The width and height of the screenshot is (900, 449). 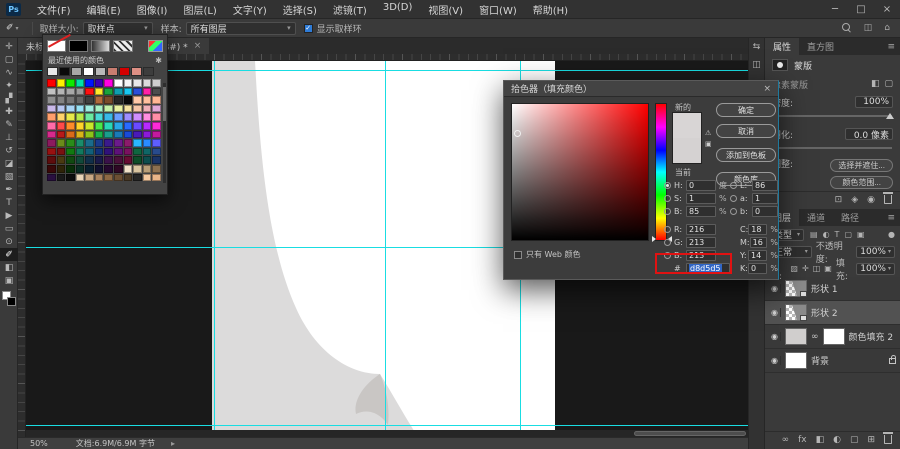 I want to click on dialog-title-bar: 拾色器（填充颜色） ×, so click(x=641, y=89).